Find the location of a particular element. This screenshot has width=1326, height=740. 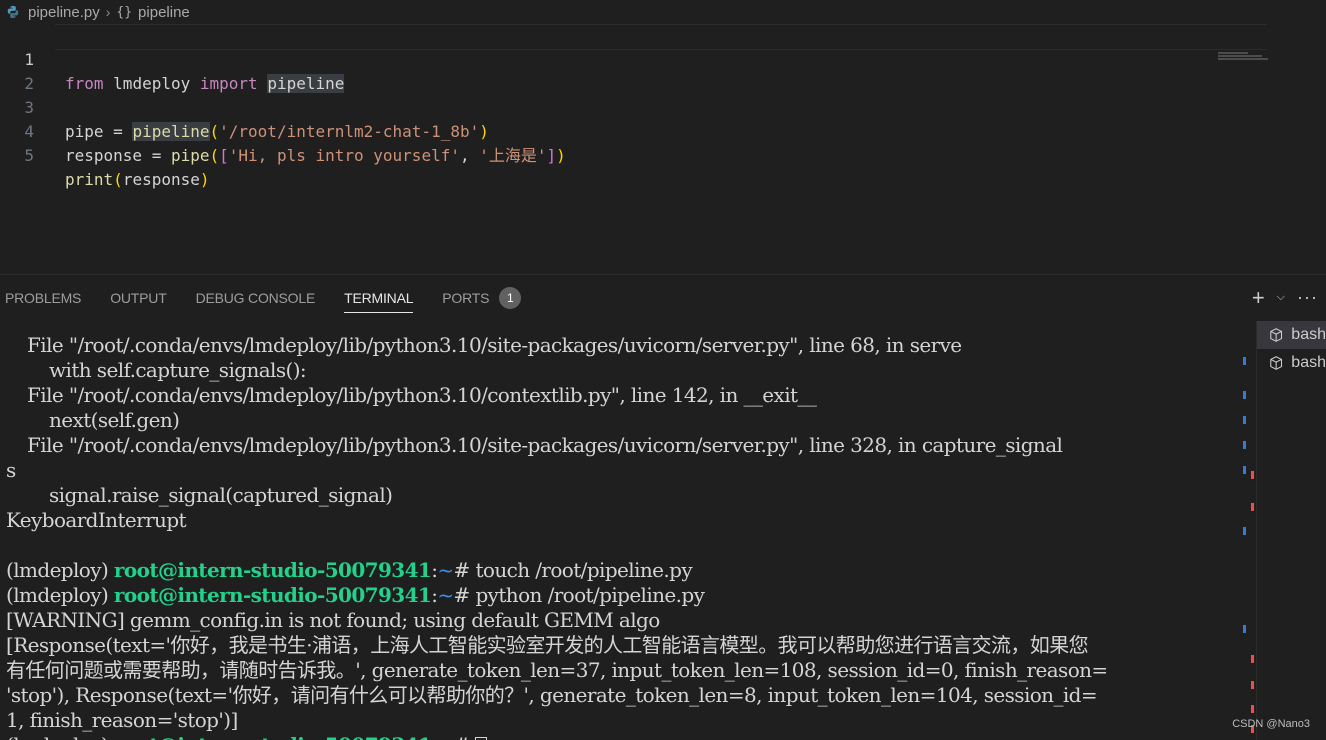

add-terminal-icon: + is located at coordinates (1258, 297).